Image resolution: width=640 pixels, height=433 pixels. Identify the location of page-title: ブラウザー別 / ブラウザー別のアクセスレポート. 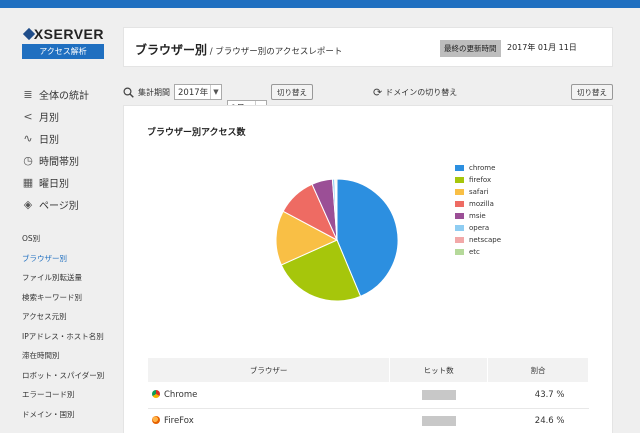
(238, 49).